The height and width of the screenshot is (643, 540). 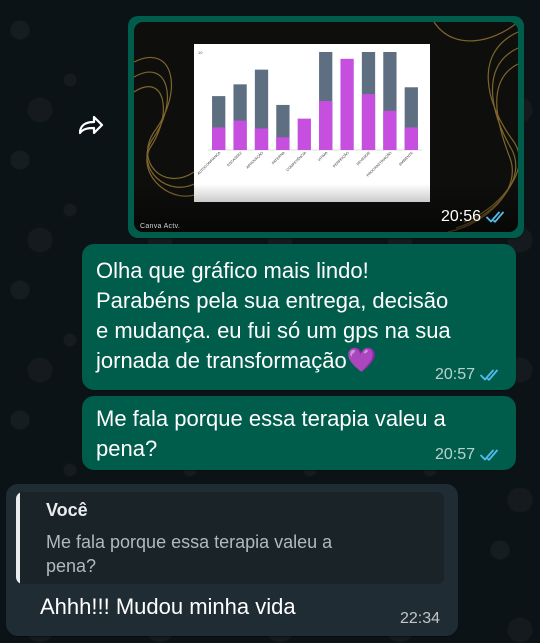 What do you see at coordinates (67, 510) in the screenshot?
I see `quote-author: Você` at bounding box center [67, 510].